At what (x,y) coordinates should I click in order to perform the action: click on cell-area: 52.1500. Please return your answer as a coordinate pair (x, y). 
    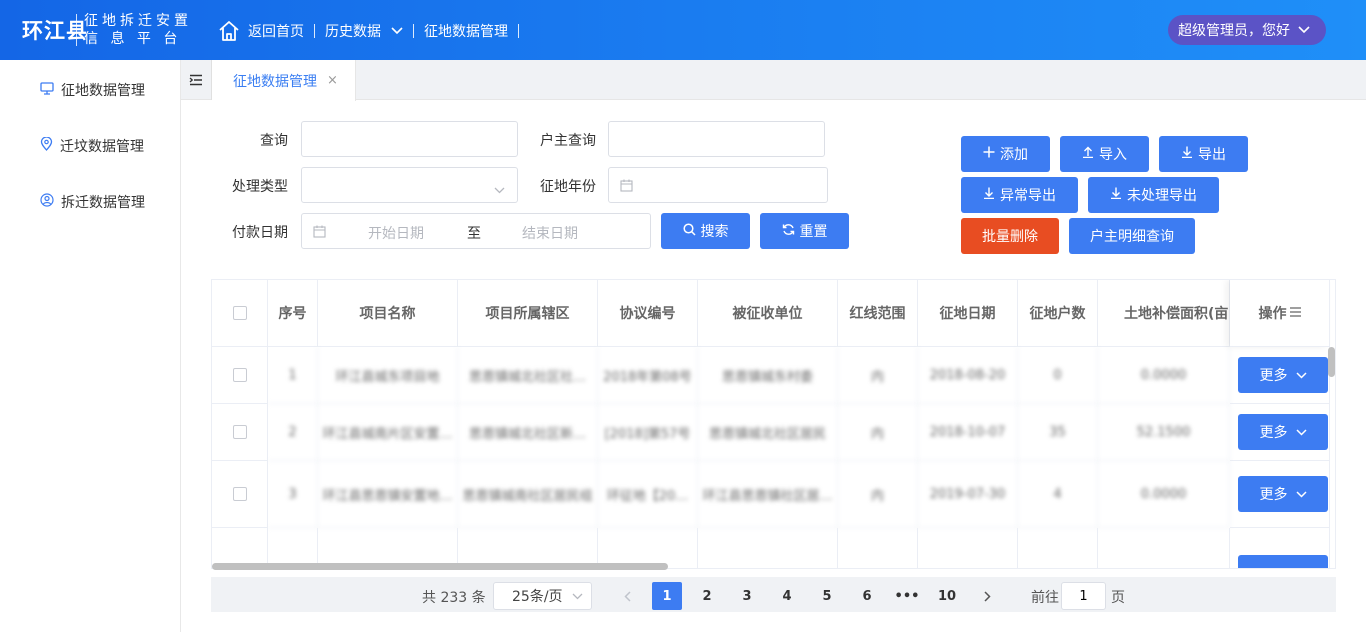
    Looking at the image, I should click on (1164, 432).